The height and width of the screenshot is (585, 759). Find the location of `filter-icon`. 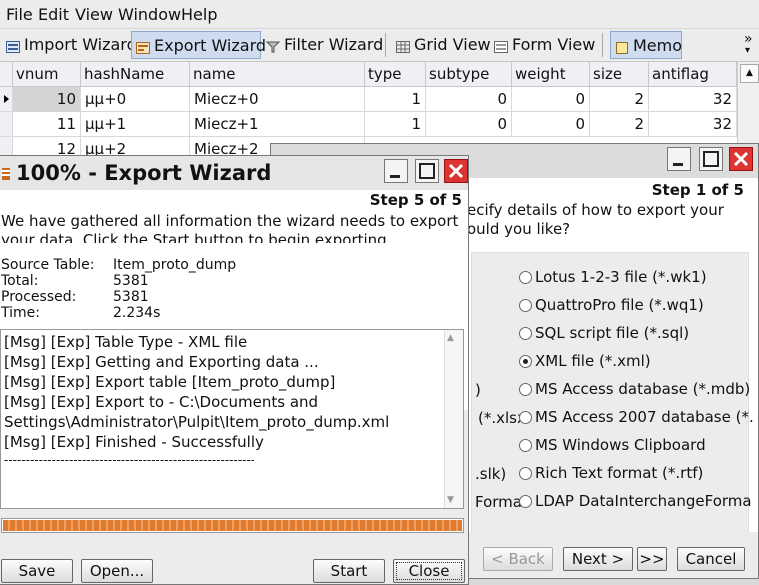

filter-icon is located at coordinates (273, 45).